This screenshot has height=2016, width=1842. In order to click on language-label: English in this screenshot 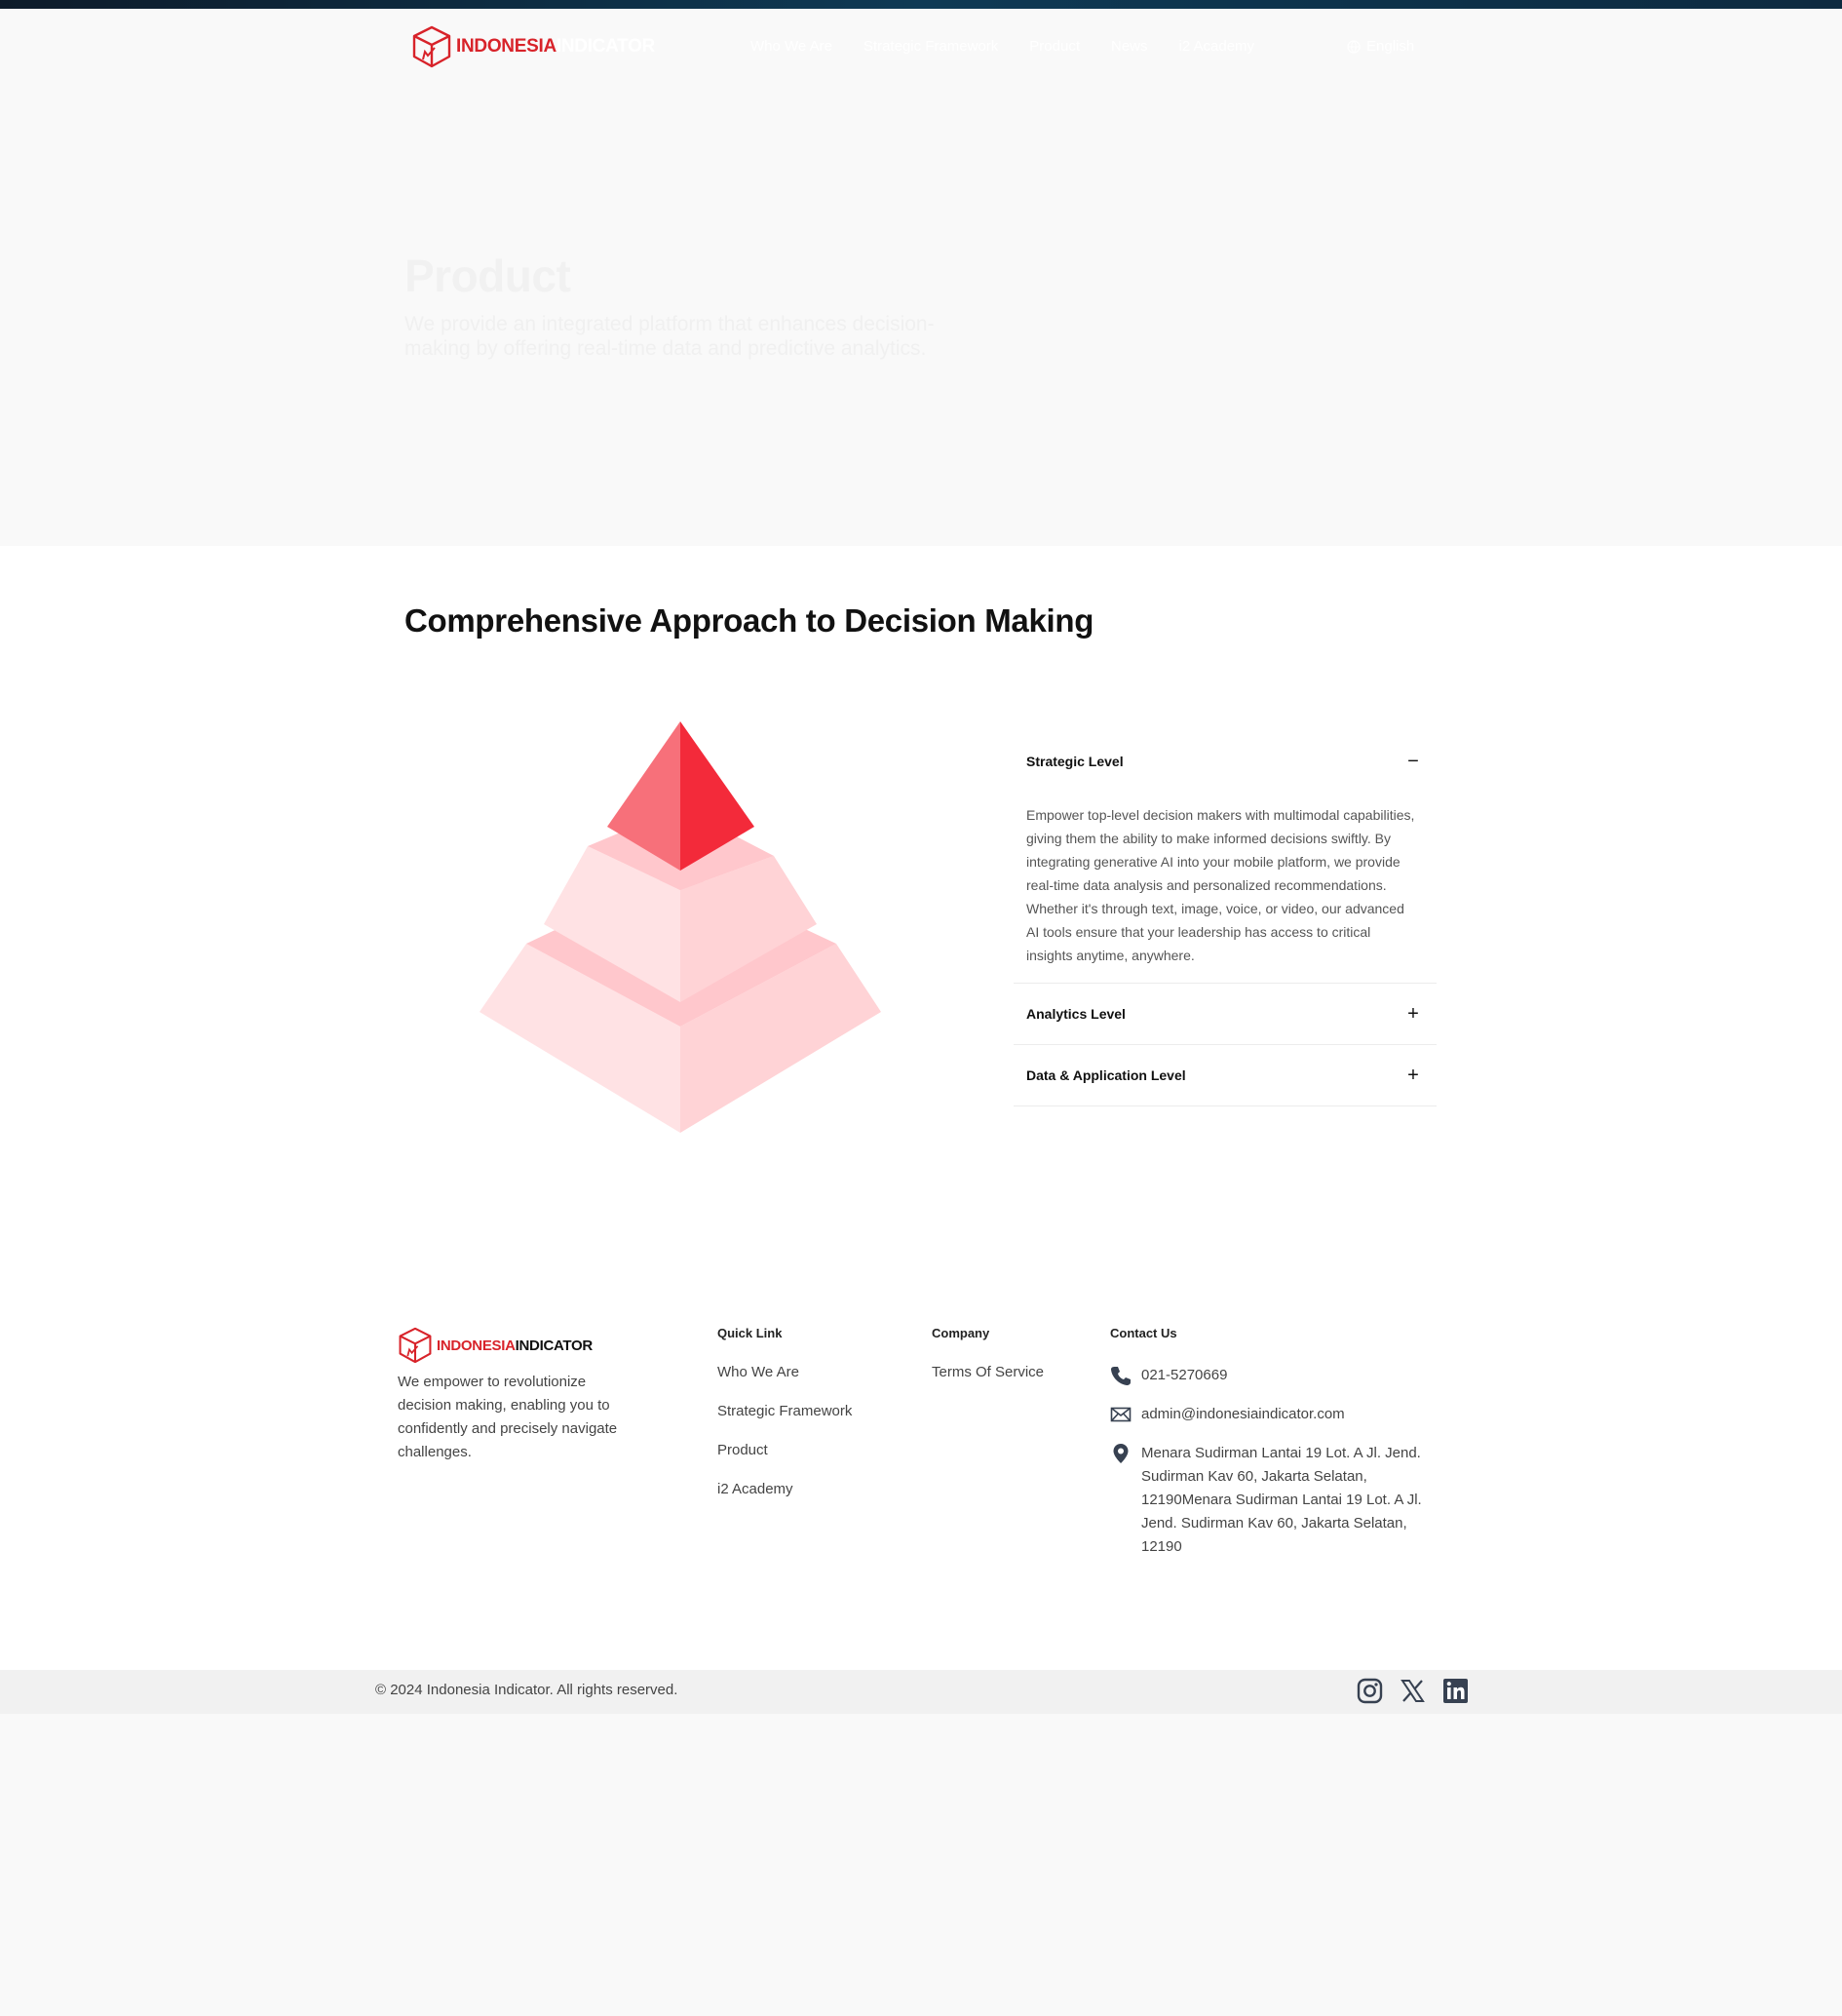, I will do `click(1390, 46)`.